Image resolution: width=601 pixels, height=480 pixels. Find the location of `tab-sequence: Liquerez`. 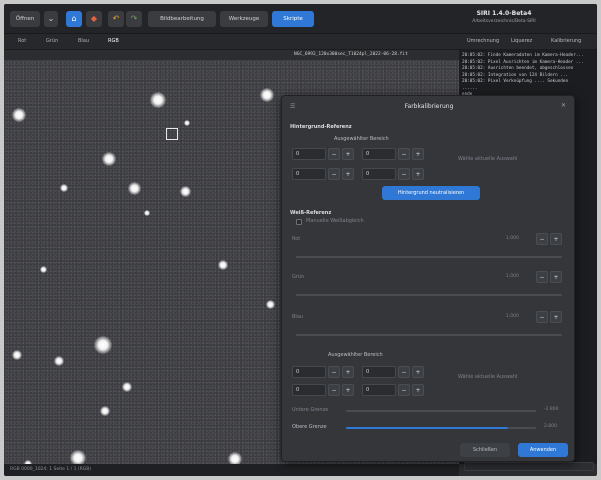

tab-sequence: Liquerez is located at coordinates (521, 41).